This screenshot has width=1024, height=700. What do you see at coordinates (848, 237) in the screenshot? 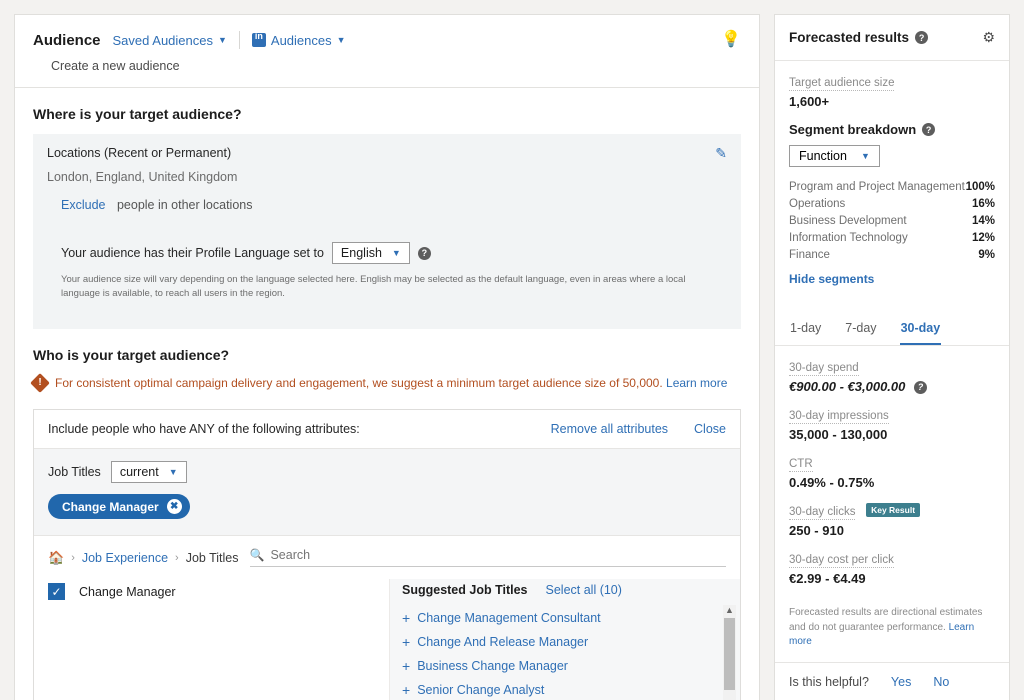
I see `segment-name: Information Technology` at bounding box center [848, 237].